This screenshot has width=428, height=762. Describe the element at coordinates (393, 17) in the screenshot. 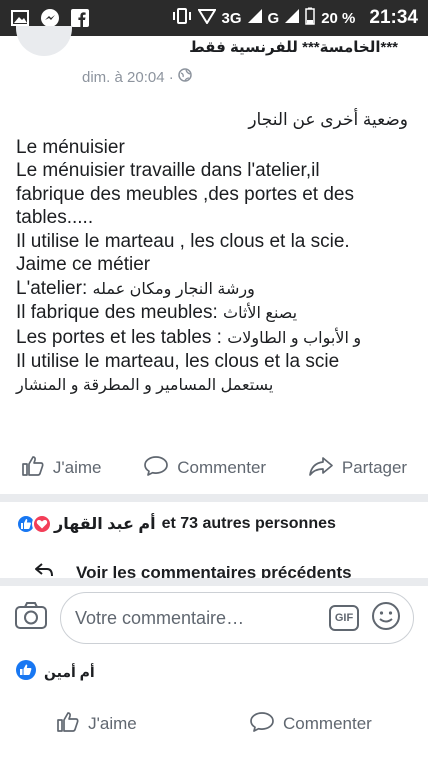

I see `clock: 21:34` at that location.